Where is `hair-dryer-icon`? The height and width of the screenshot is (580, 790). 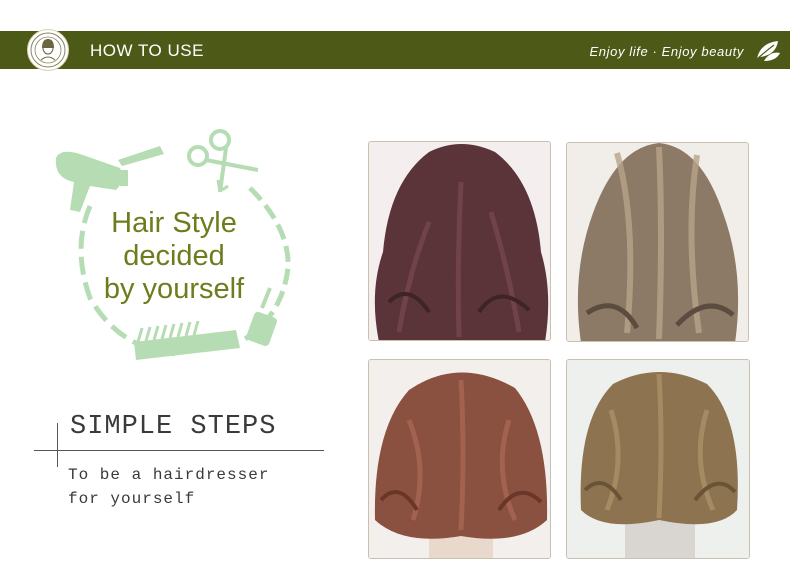
hair-dryer-icon is located at coordinates (91, 181).